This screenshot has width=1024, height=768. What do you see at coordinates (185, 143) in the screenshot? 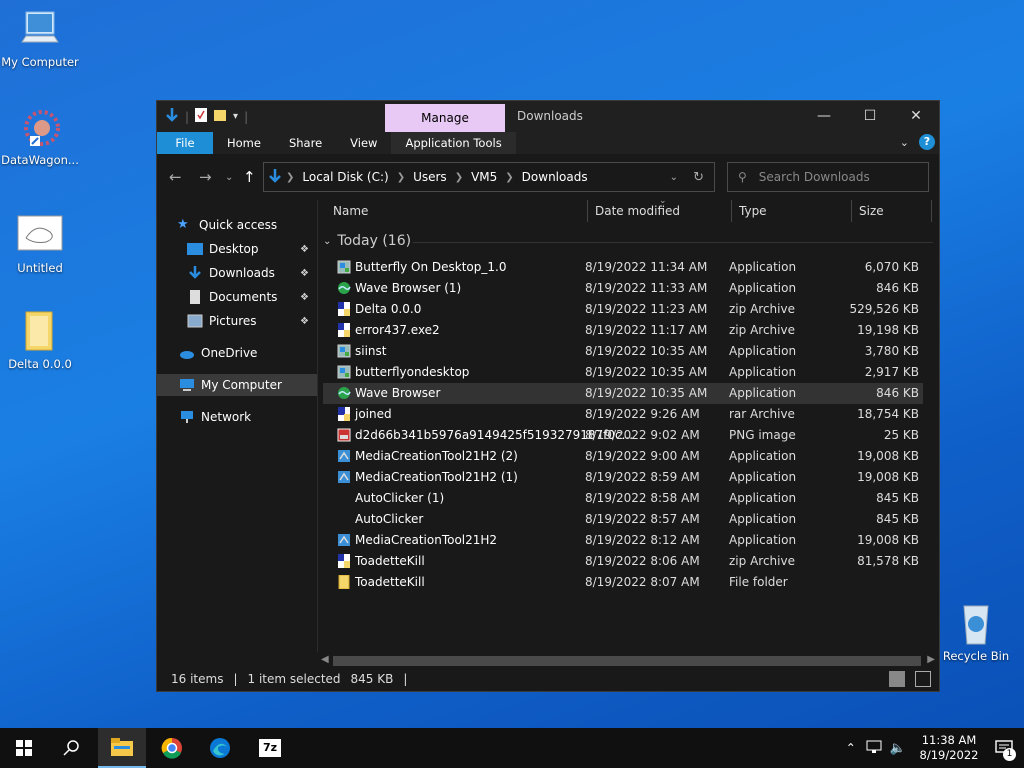
I see `tab-file: File` at bounding box center [185, 143].